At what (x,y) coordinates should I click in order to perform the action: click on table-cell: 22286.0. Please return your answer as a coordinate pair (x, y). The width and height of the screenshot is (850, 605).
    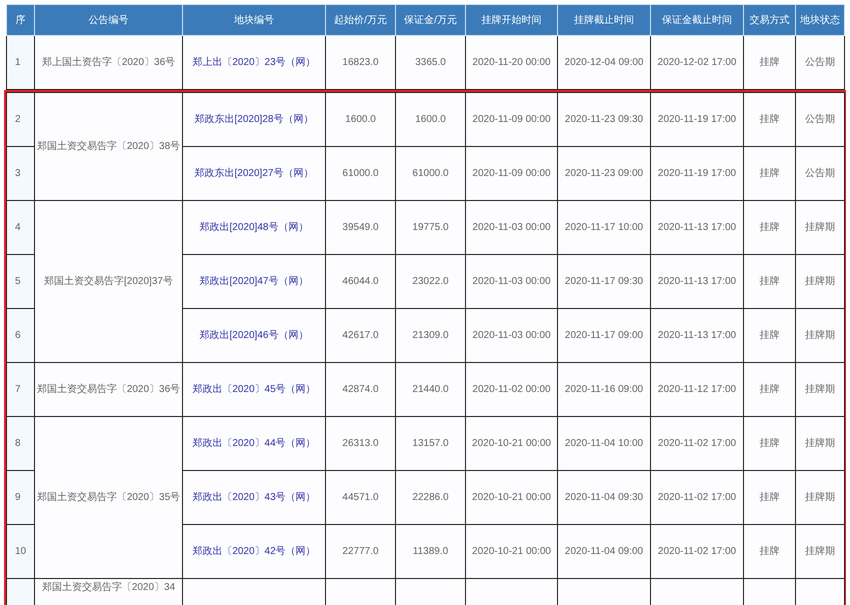
    Looking at the image, I should click on (431, 497).